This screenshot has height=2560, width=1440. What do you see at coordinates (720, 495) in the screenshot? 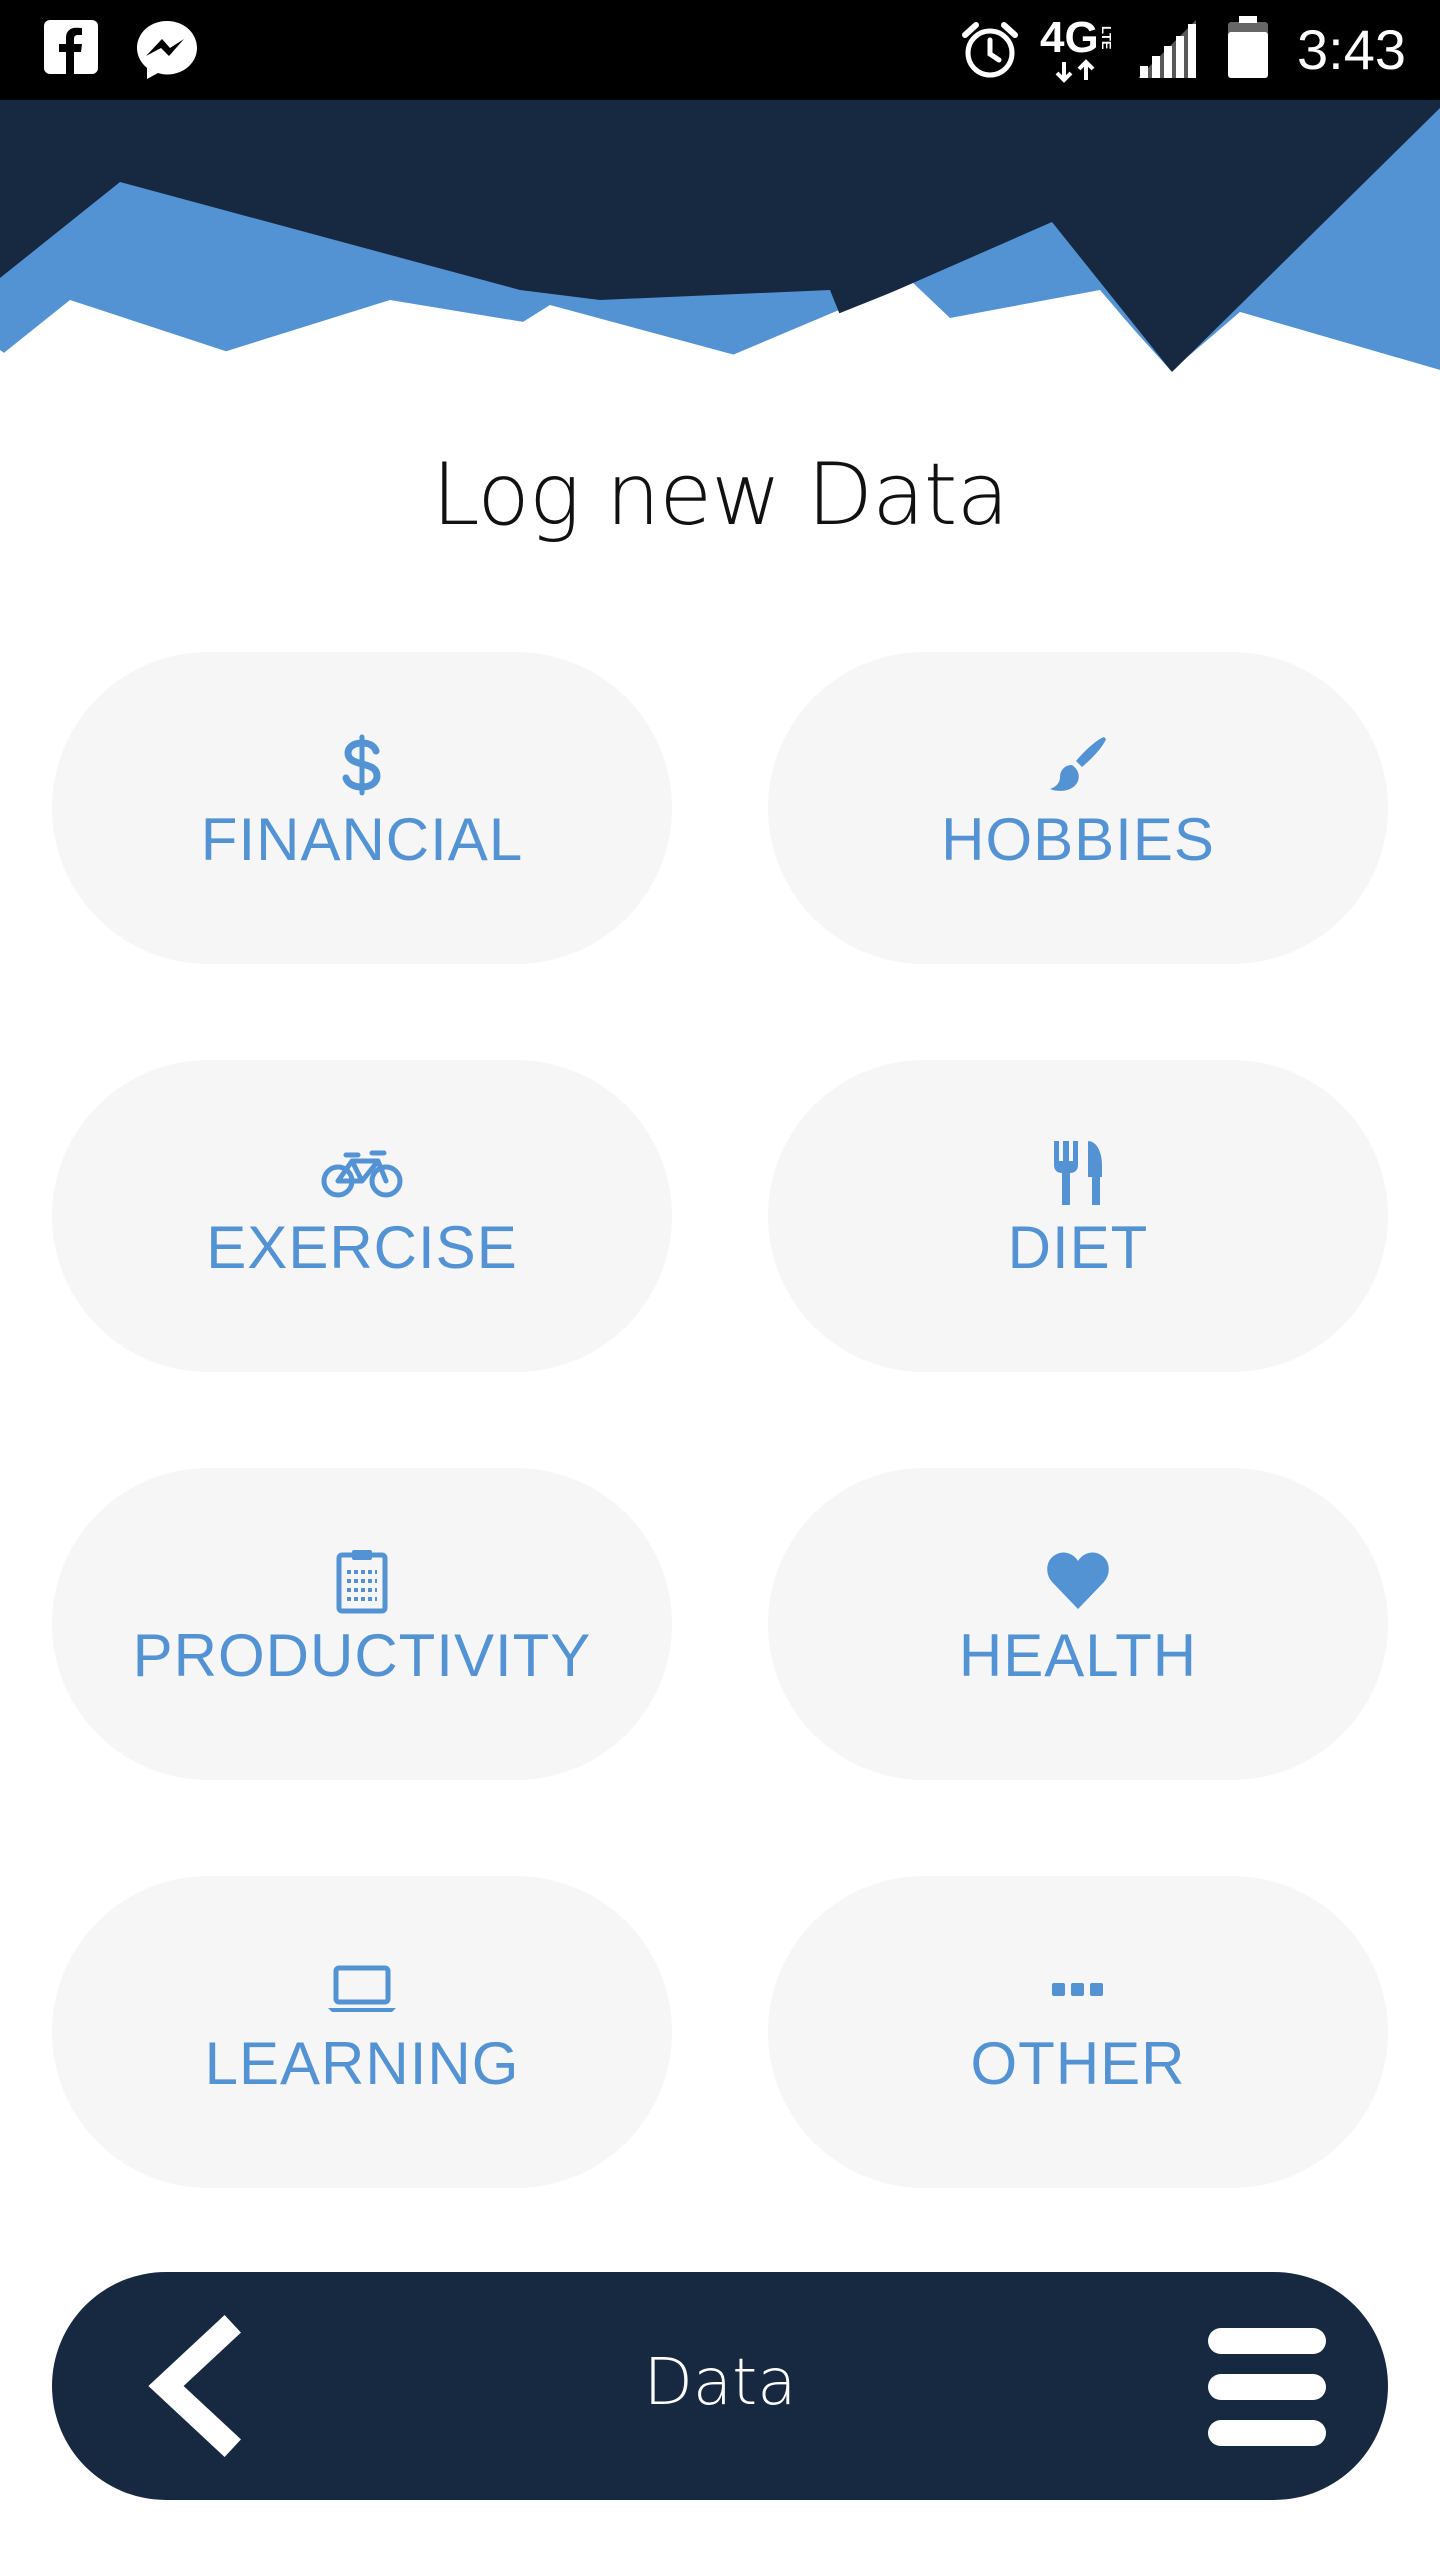
I see `page-title: Log new Data` at bounding box center [720, 495].